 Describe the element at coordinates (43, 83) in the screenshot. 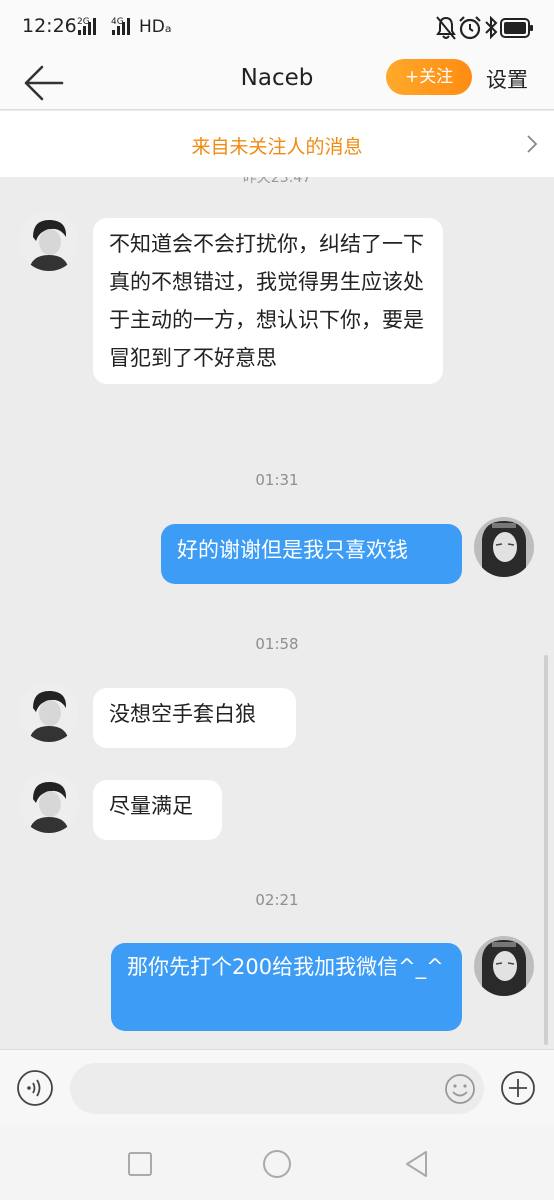

I see `back-arrow-icon` at that location.